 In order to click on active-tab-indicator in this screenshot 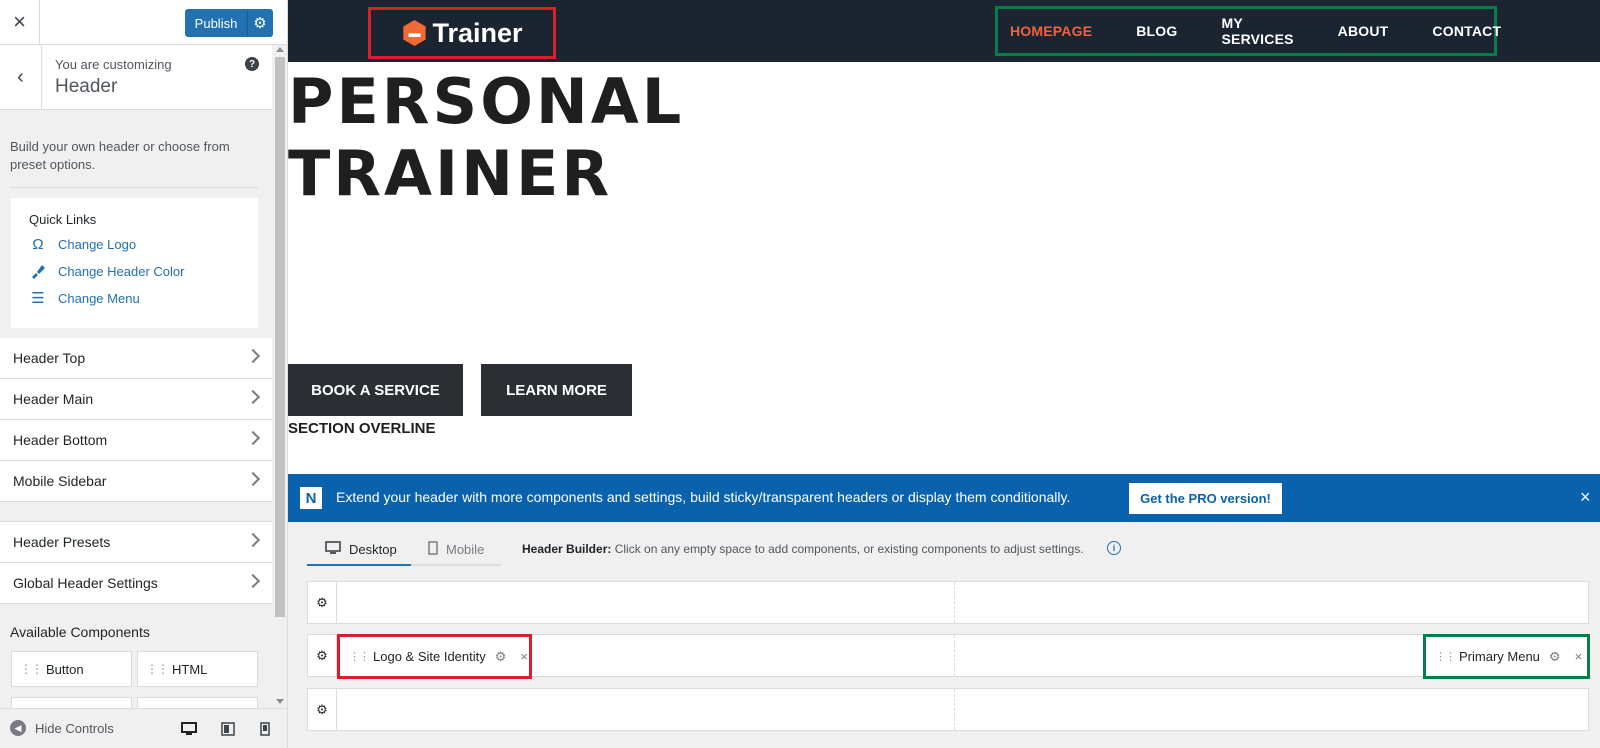, I will do `click(359, 565)`.